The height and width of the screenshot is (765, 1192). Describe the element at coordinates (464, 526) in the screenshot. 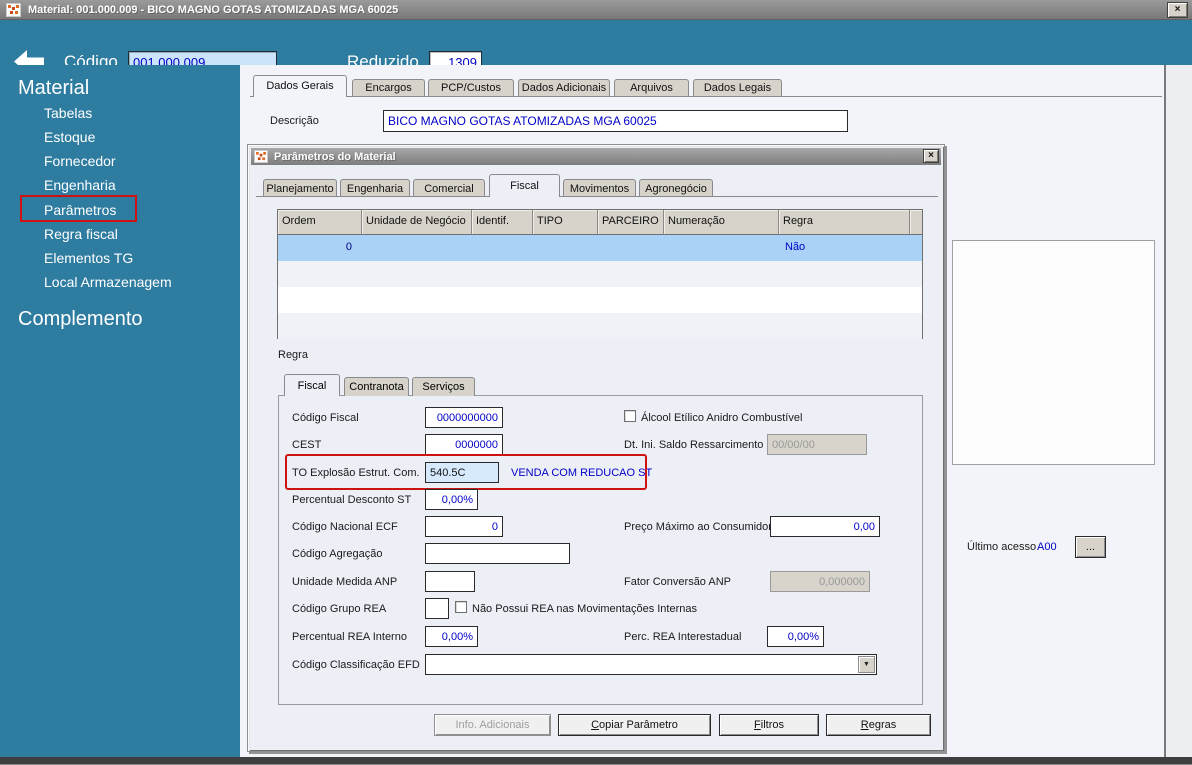

I see `codigo-nacional-ecf-input` at that location.